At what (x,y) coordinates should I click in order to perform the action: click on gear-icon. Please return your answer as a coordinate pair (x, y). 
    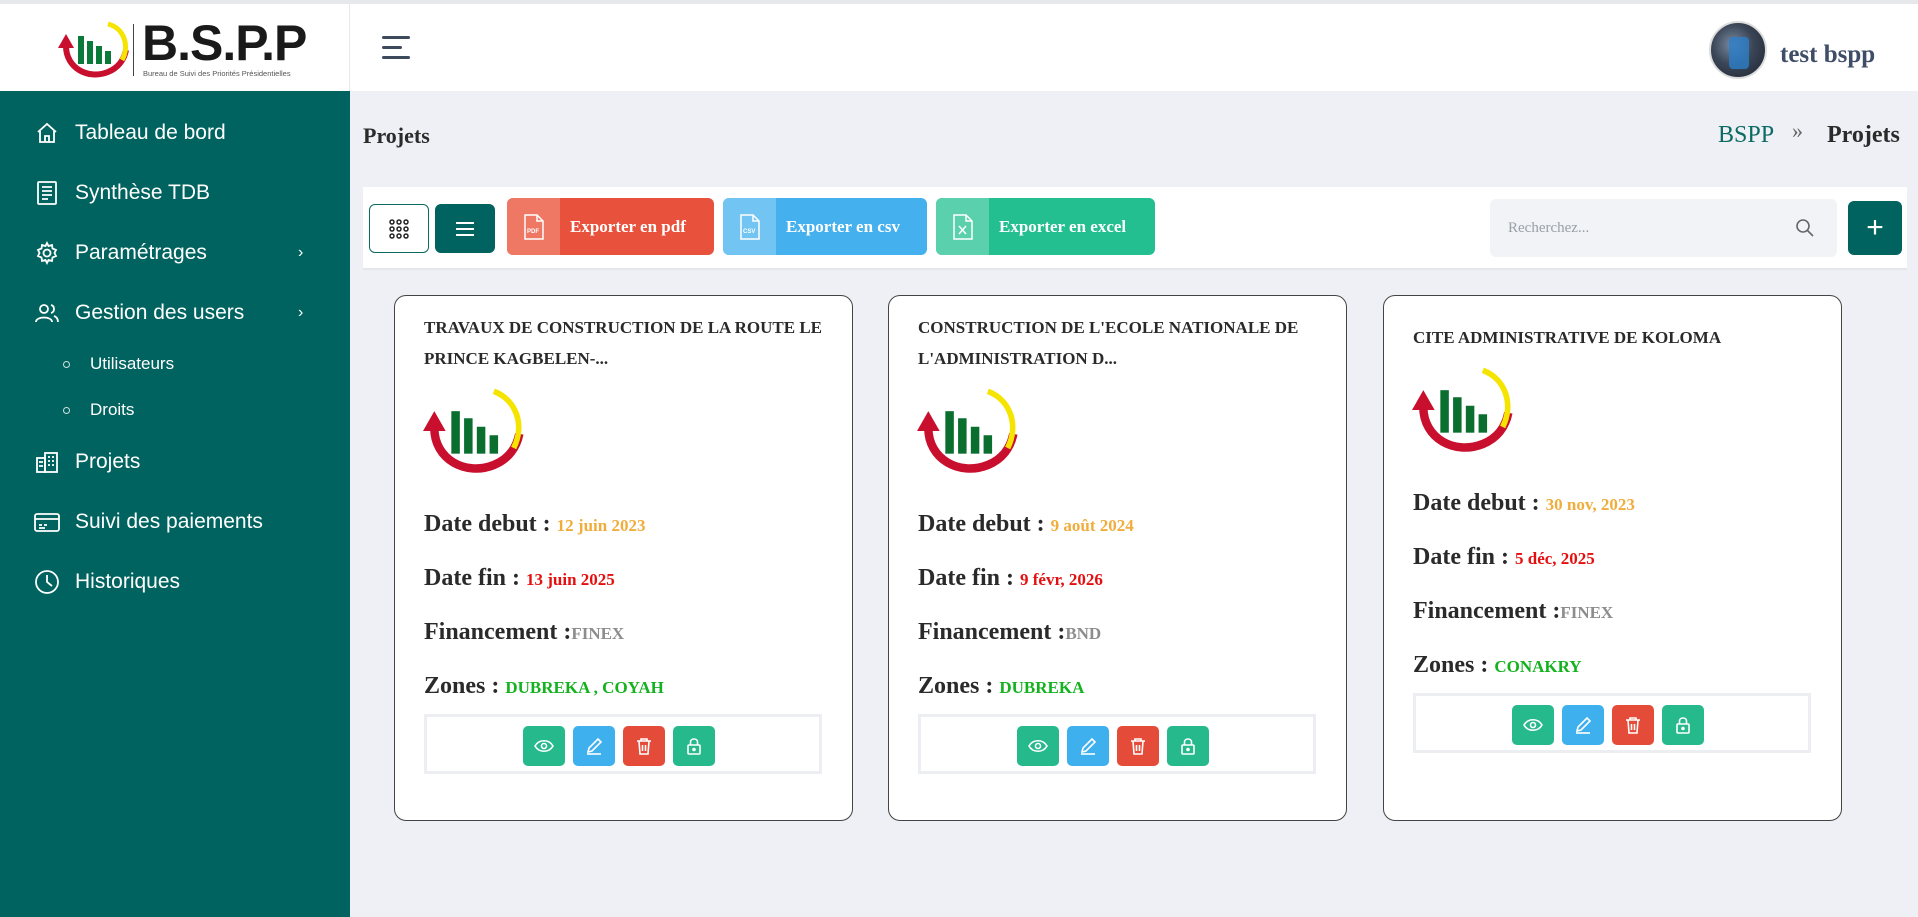
    Looking at the image, I should click on (47, 253).